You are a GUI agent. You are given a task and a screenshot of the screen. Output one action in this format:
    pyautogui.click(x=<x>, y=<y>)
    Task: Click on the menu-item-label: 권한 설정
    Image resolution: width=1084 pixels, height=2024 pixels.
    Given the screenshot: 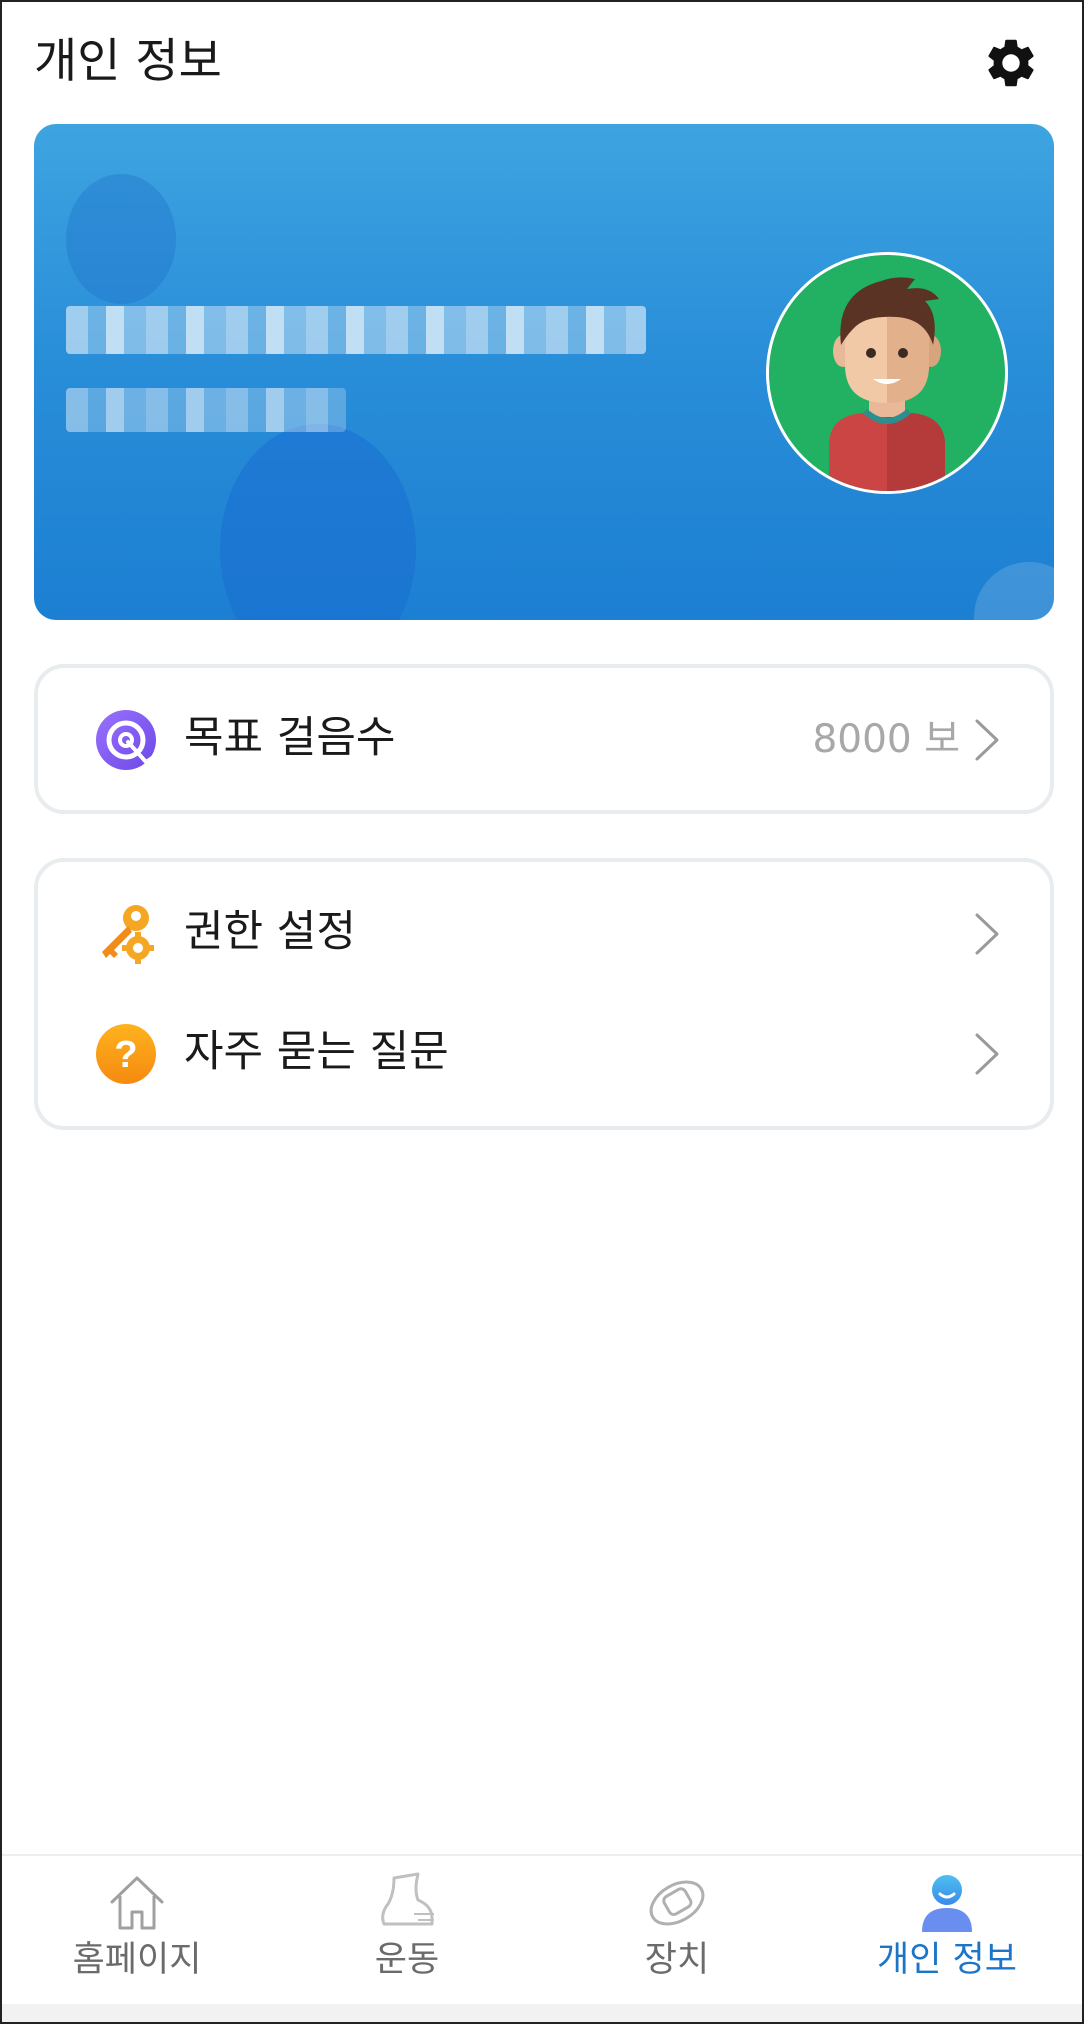 What is the action you would take?
    pyautogui.click(x=270, y=932)
    